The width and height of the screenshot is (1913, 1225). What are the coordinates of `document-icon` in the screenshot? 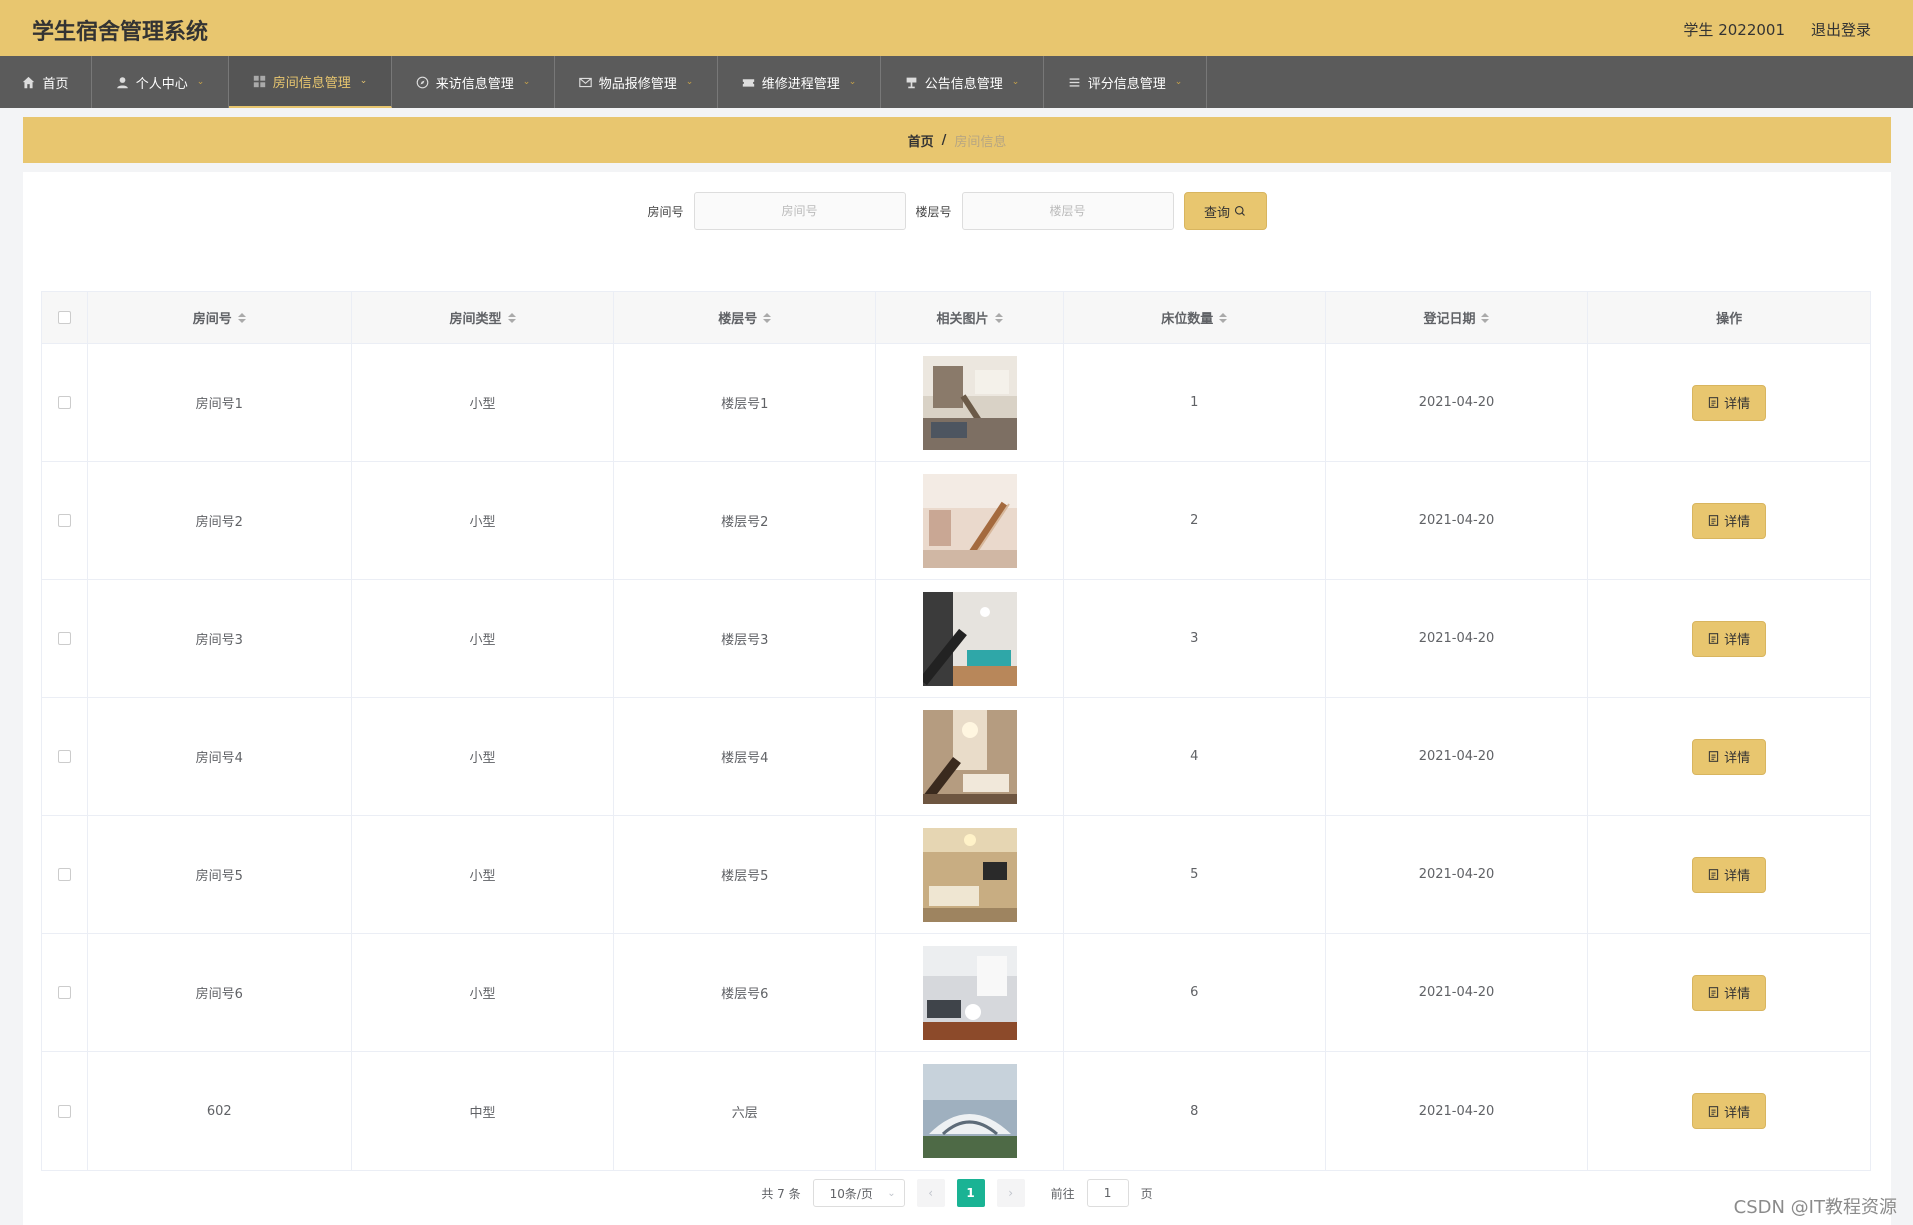 It's located at (1714, 638).